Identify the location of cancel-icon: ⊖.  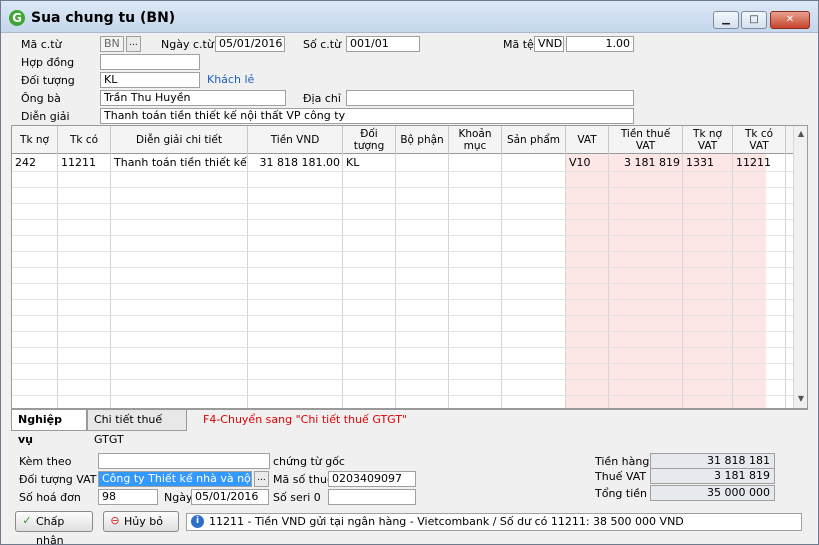
(115, 520).